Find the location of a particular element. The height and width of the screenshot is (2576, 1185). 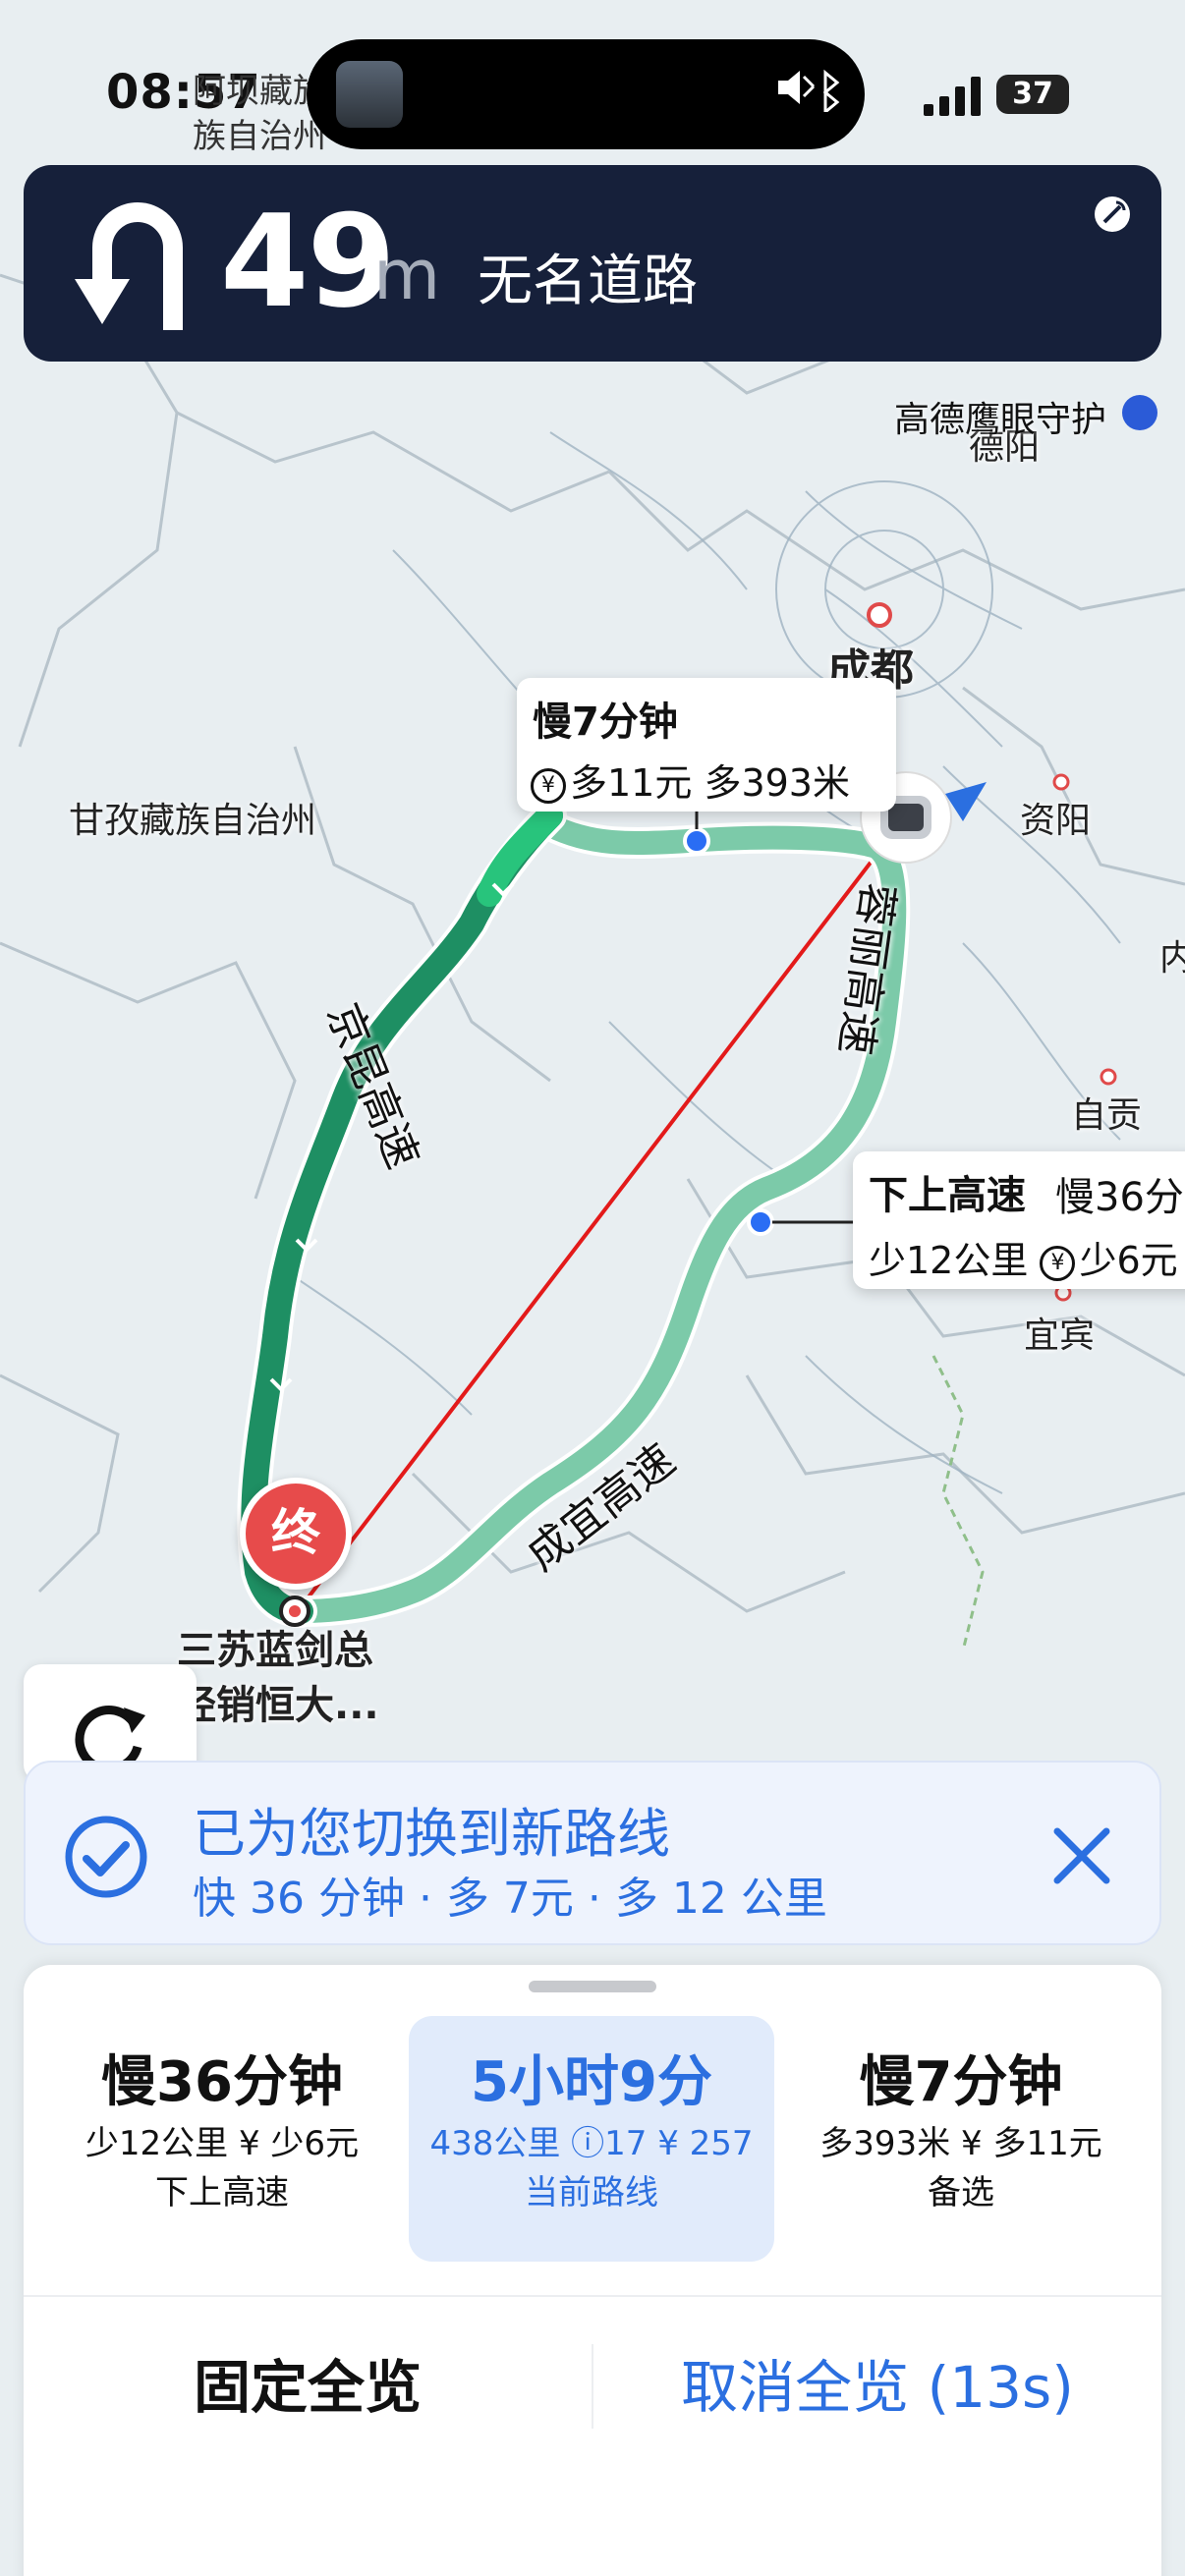

route-option-label: 下上高速 is located at coordinates (222, 2192).